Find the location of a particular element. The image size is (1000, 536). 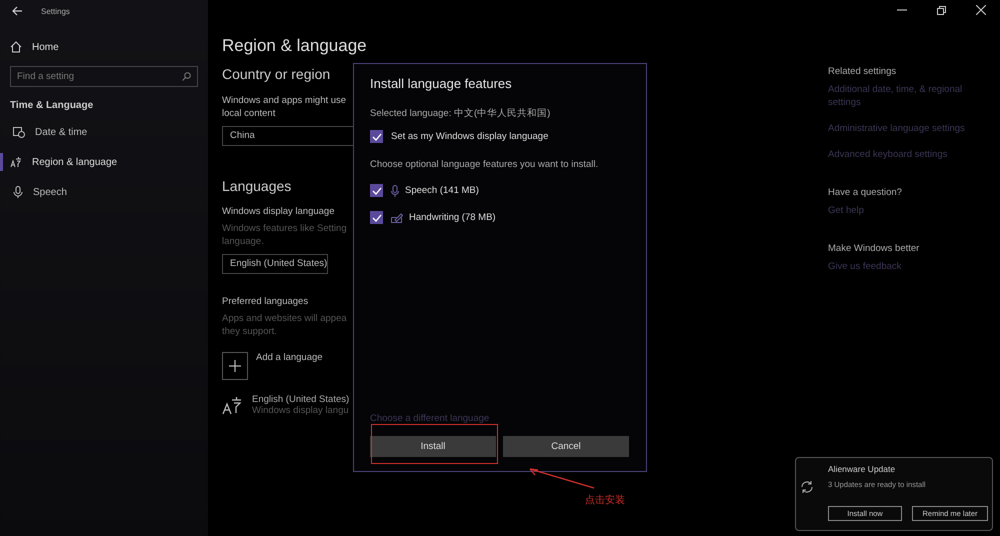

sidebar-item: Region & language is located at coordinates (61, 162).